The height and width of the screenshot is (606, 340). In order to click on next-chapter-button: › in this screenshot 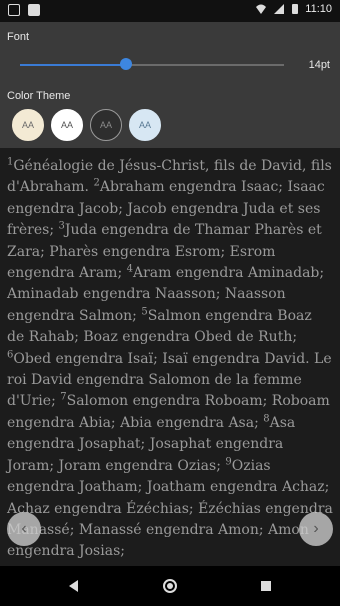, I will do `click(316, 529)`.